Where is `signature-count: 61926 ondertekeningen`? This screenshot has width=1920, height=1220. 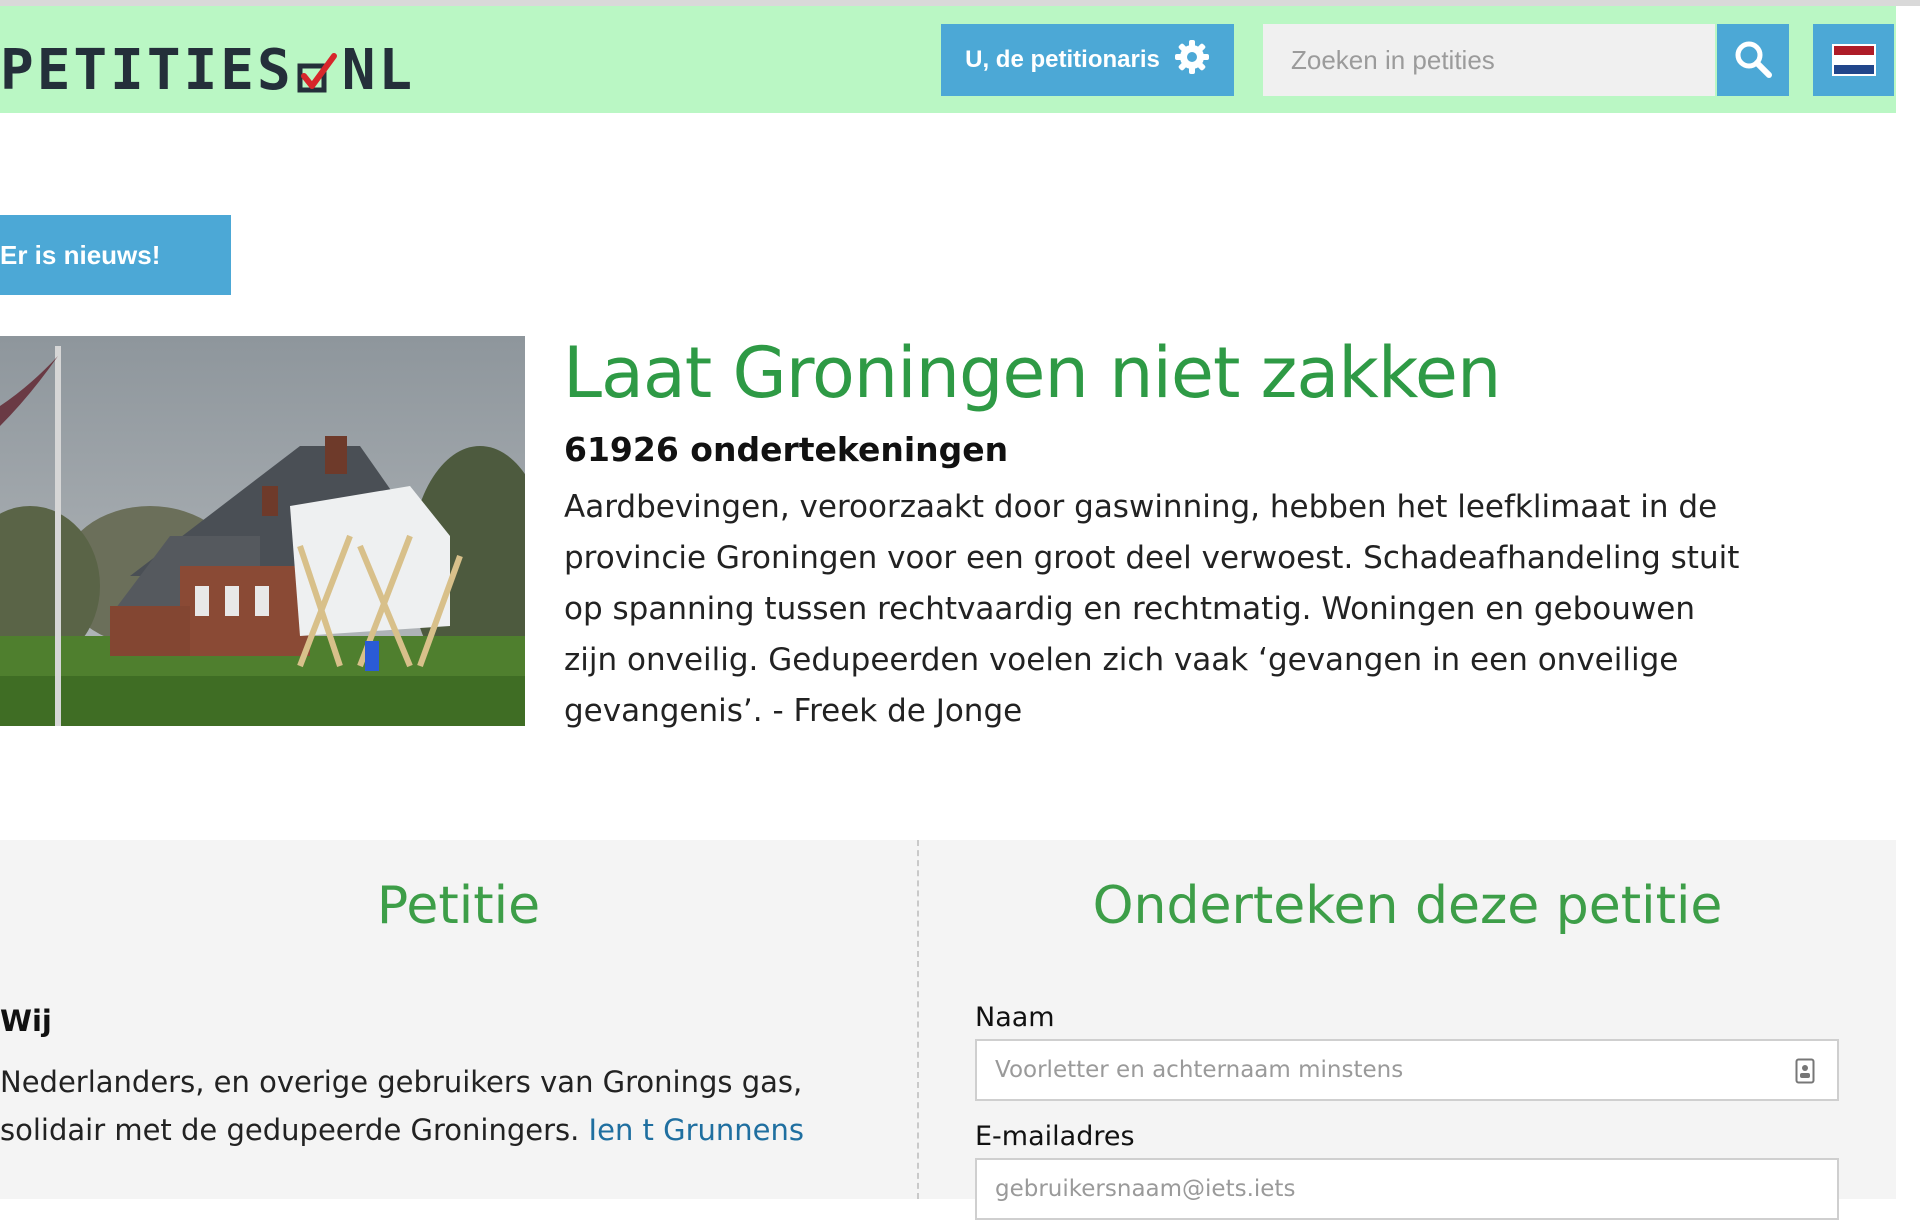
signature-count: 61926 ondertekeningen is located at coordinates (786, 449).